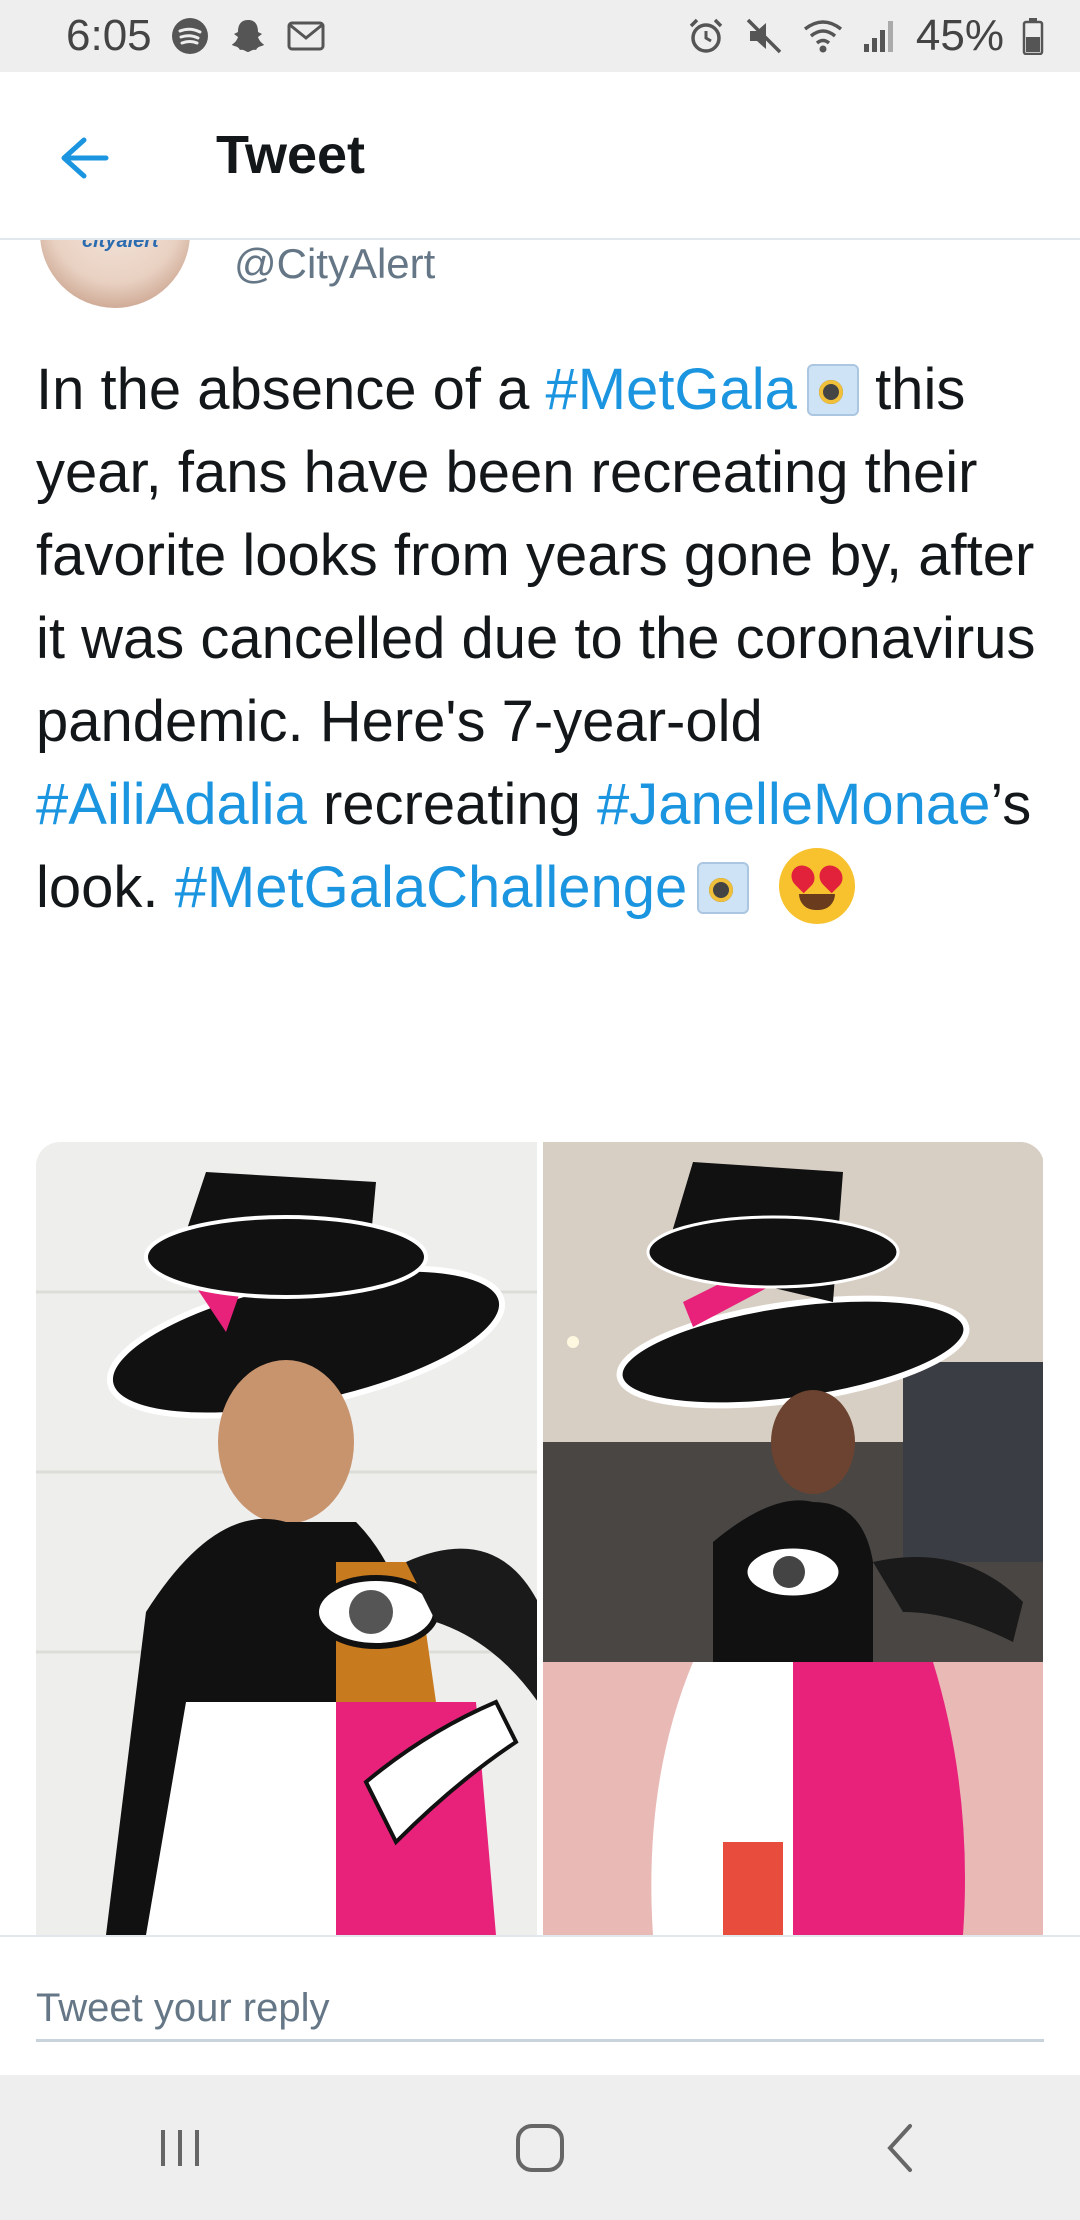  What do you see at coordinates (540, 156) in the screenshot?
I see `tweet-header: Tweet` at bounding box center [540, 156].